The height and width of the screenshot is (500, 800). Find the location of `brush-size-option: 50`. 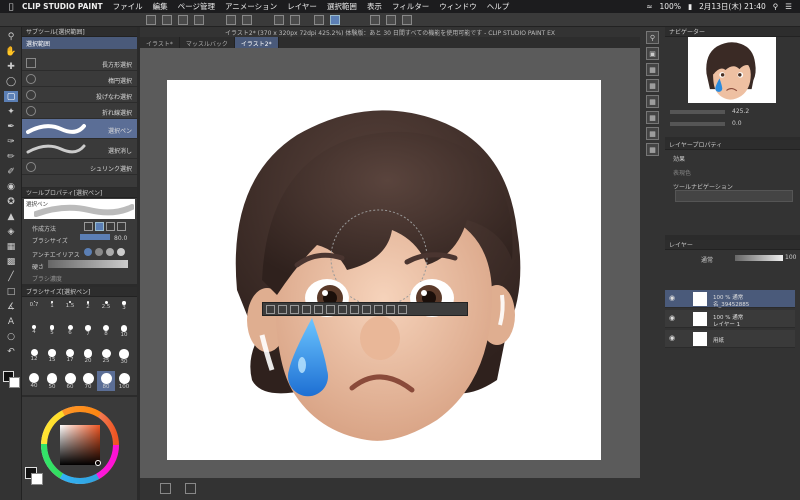

brush-size-option: 50 is located at coordinates (52, 381).